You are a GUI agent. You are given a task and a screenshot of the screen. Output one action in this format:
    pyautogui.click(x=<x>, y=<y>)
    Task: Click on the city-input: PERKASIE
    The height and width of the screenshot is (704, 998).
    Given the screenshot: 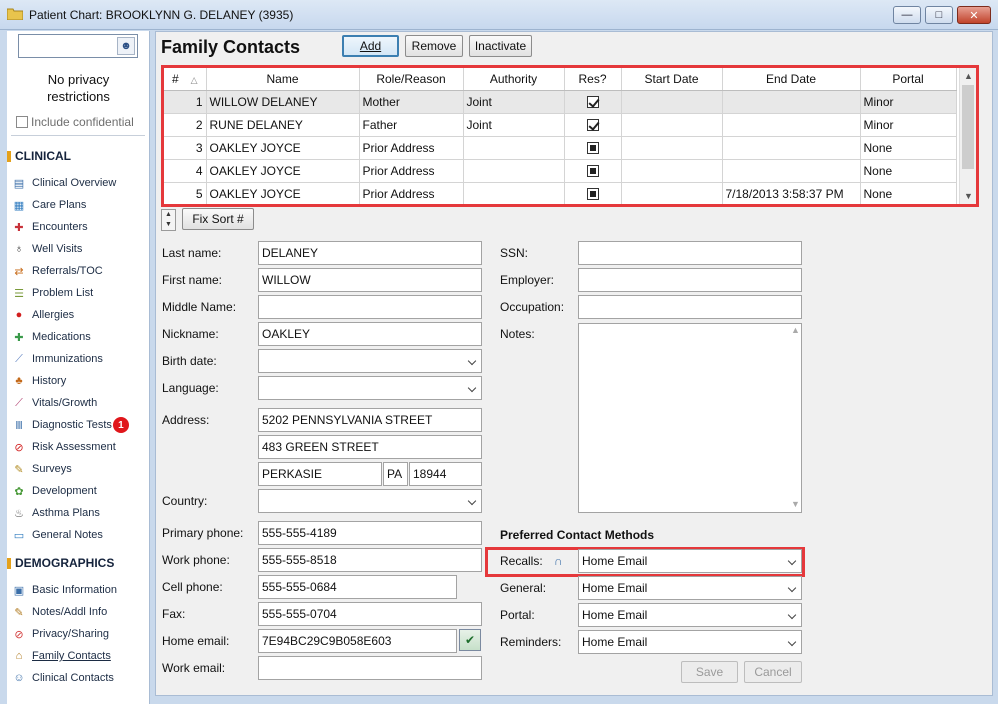 What is the action you would take?
    pyautogui.click(x=320, y=474)
    